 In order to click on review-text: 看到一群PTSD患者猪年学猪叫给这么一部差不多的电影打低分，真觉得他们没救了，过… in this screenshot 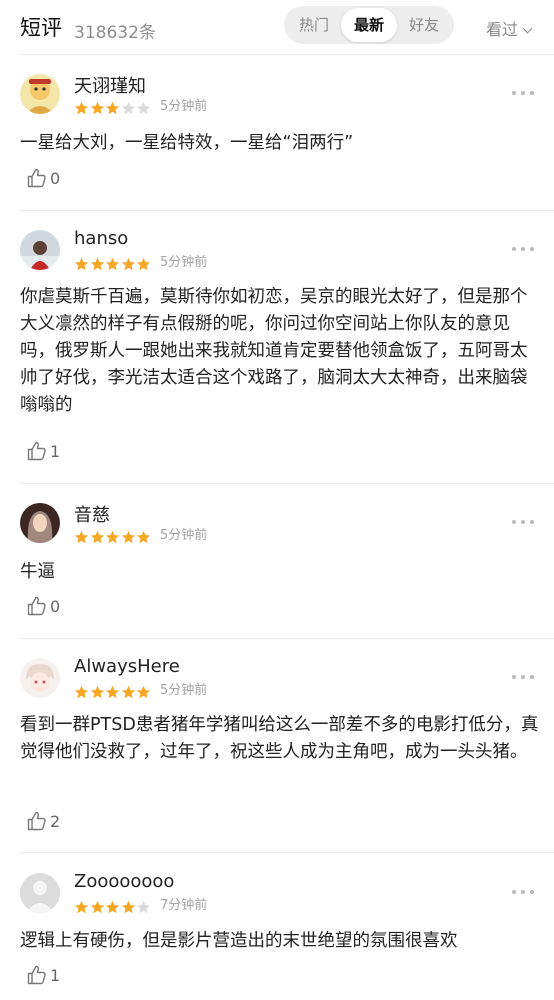, I will do `click(279, 738)`.